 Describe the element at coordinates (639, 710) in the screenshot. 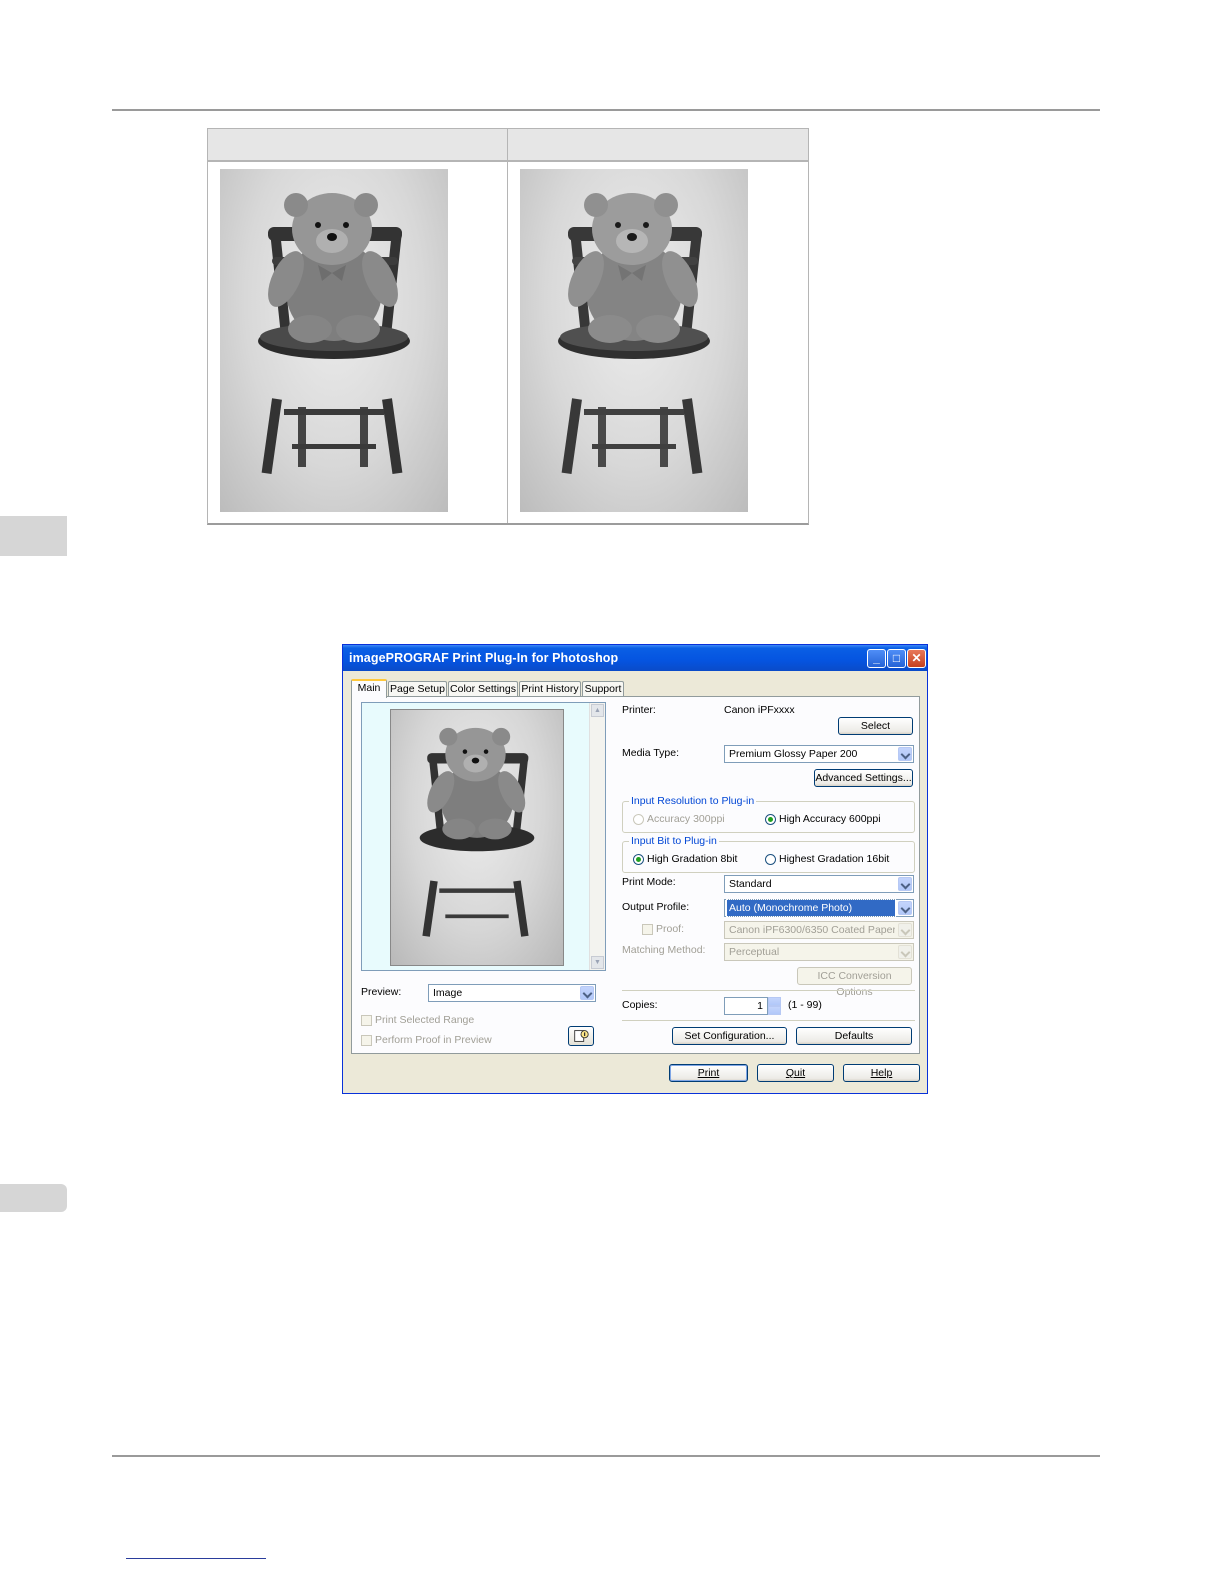

I see `printer-label: Printer:` at that location.